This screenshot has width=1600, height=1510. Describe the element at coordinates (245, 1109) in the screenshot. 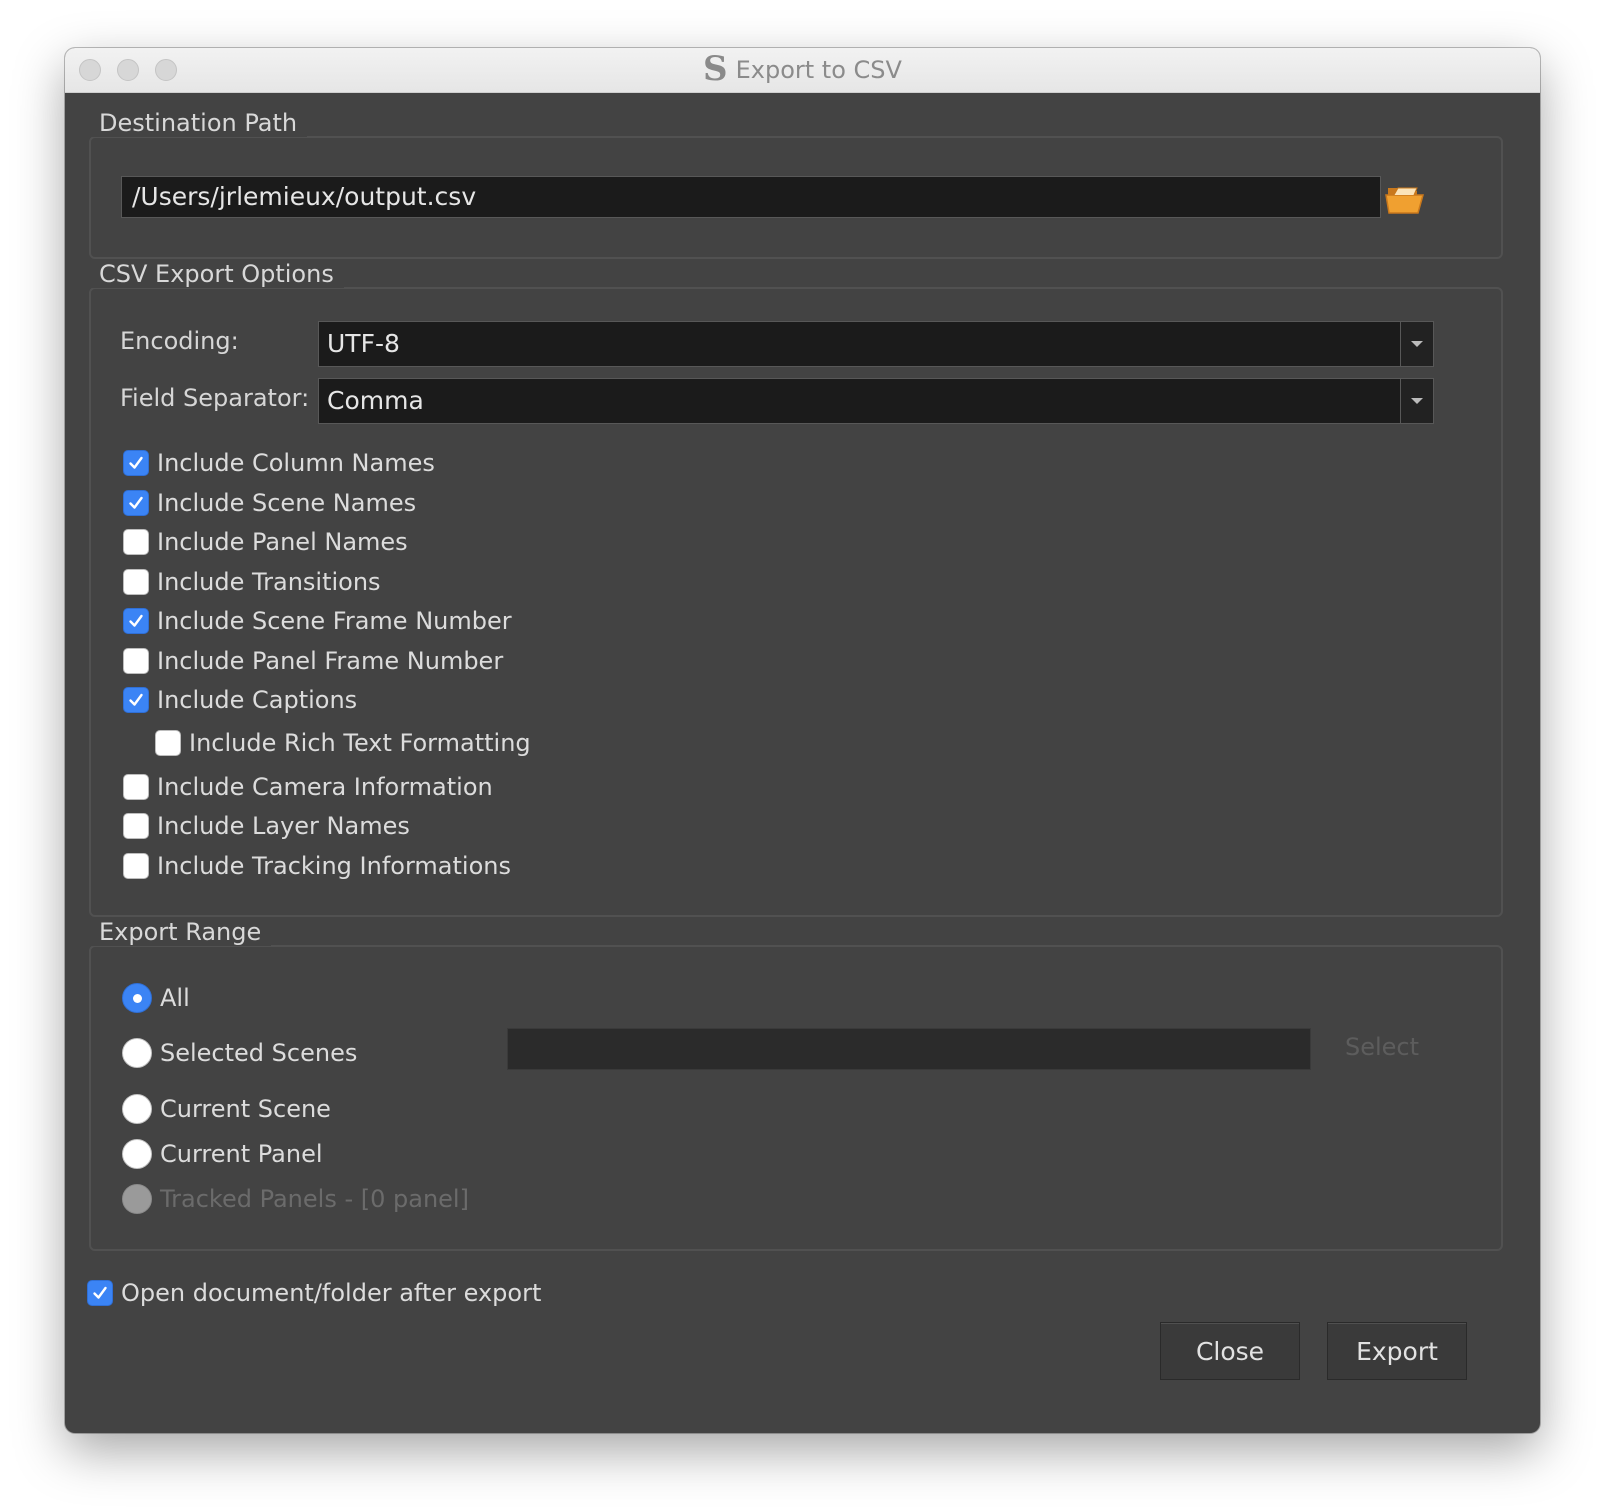

I see `current-scene-label: Current Scene` at that location.